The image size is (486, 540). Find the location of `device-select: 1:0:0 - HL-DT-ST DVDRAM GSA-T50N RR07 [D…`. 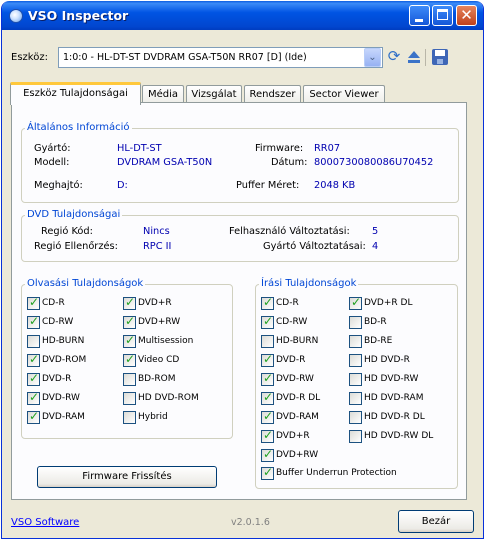

device-select: 1:0:0 - HL-DT-ST DVDRAM GSA-T50N RR07 [D… is located at coordinates (220, 57).